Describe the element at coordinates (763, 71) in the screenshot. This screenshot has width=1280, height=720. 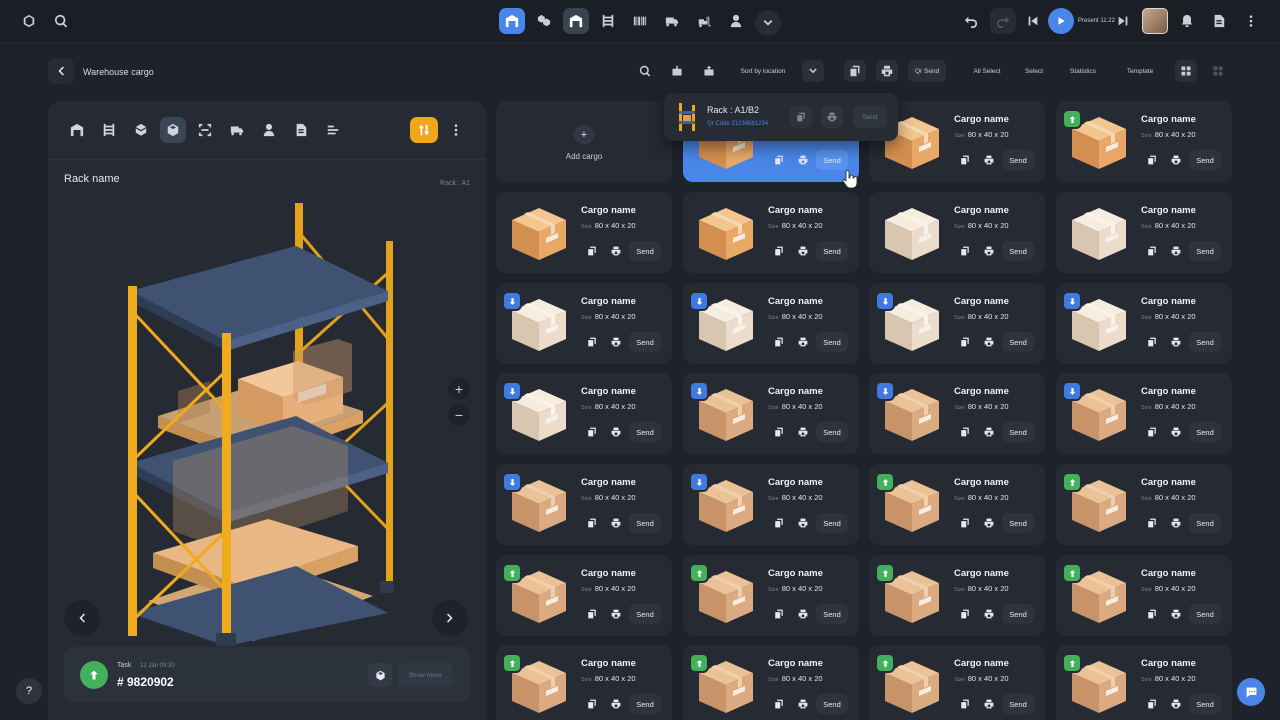
I see `sort-label: Sort by location` at that location.